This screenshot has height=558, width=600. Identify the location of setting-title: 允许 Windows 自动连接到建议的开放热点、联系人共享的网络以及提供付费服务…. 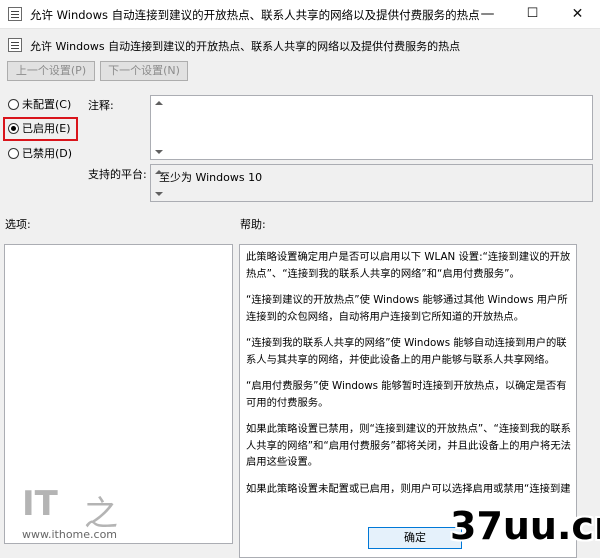
(245, 46).